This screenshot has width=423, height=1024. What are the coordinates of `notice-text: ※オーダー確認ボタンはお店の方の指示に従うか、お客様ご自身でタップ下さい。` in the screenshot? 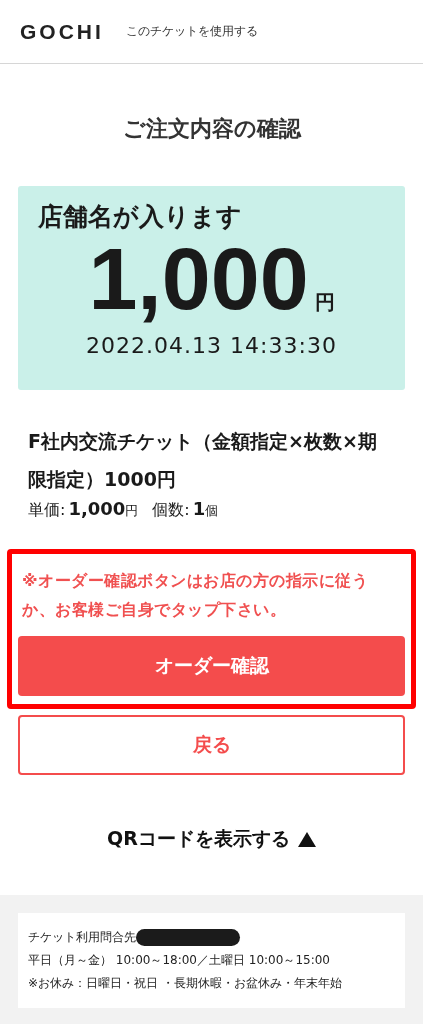 It's located at (196, 595).